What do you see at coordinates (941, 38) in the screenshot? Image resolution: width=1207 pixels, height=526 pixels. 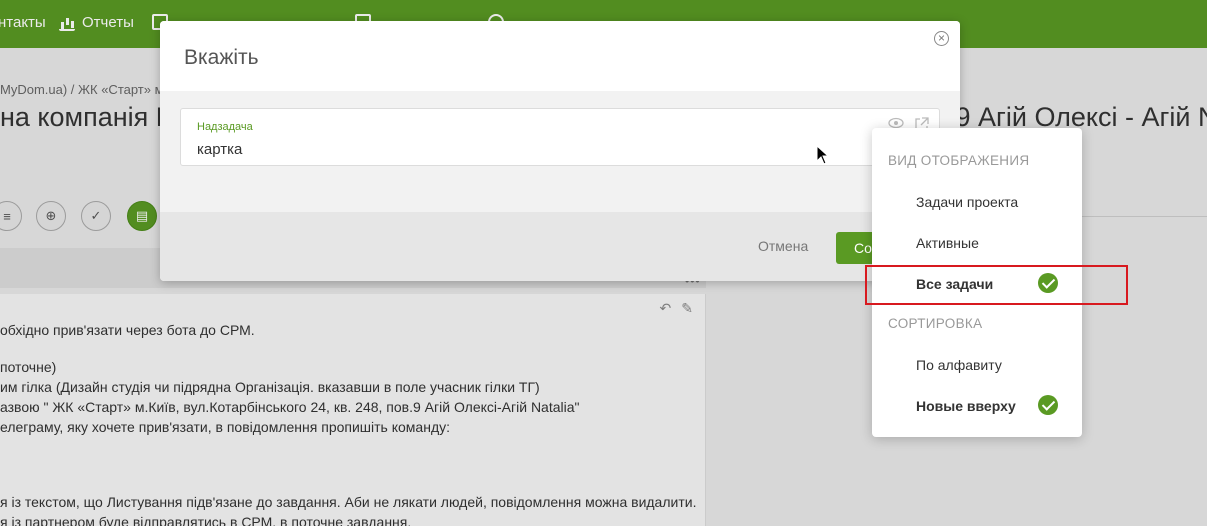 I see `close-icon: ×` at bounding box center [941, 38].